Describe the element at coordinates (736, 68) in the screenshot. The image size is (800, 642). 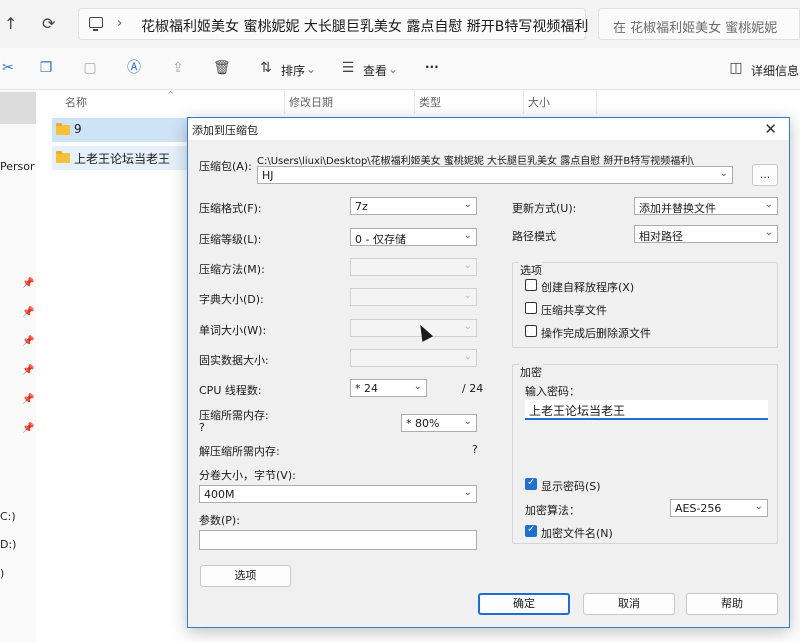
I see `details-pane-icon: ◫` at that location.